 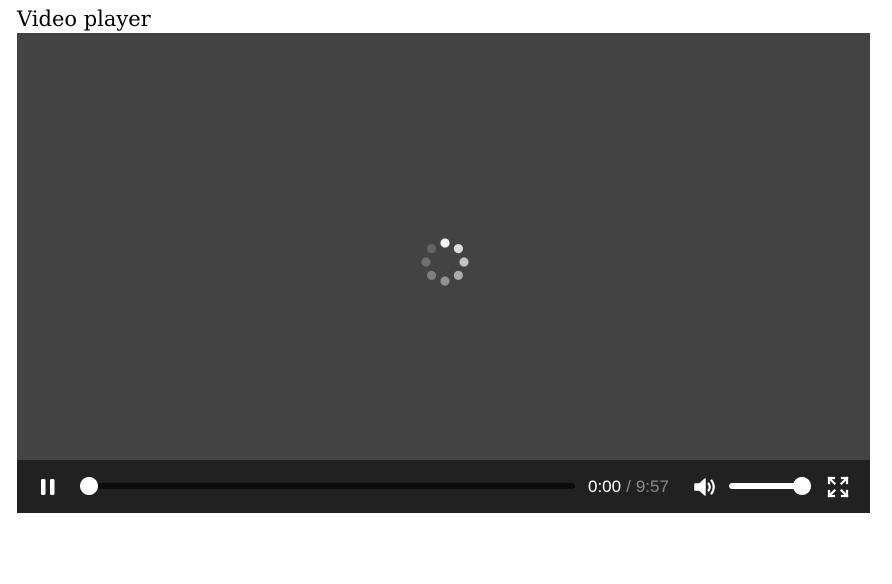 What do you see at coordinates (445, 262) in the screenshot?
I see `loading-spinner-icon` at bounding box center [445, 262].